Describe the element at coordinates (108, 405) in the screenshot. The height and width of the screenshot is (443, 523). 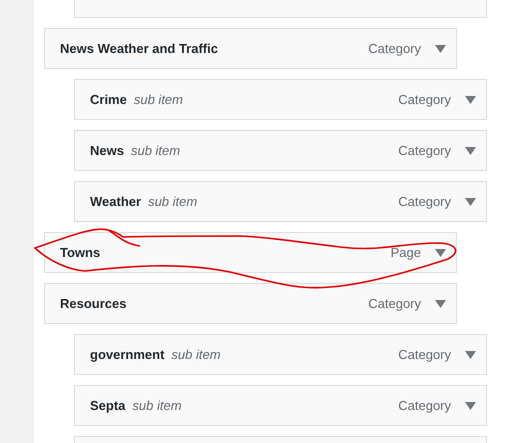
I see `item-title: Septa` at that location.